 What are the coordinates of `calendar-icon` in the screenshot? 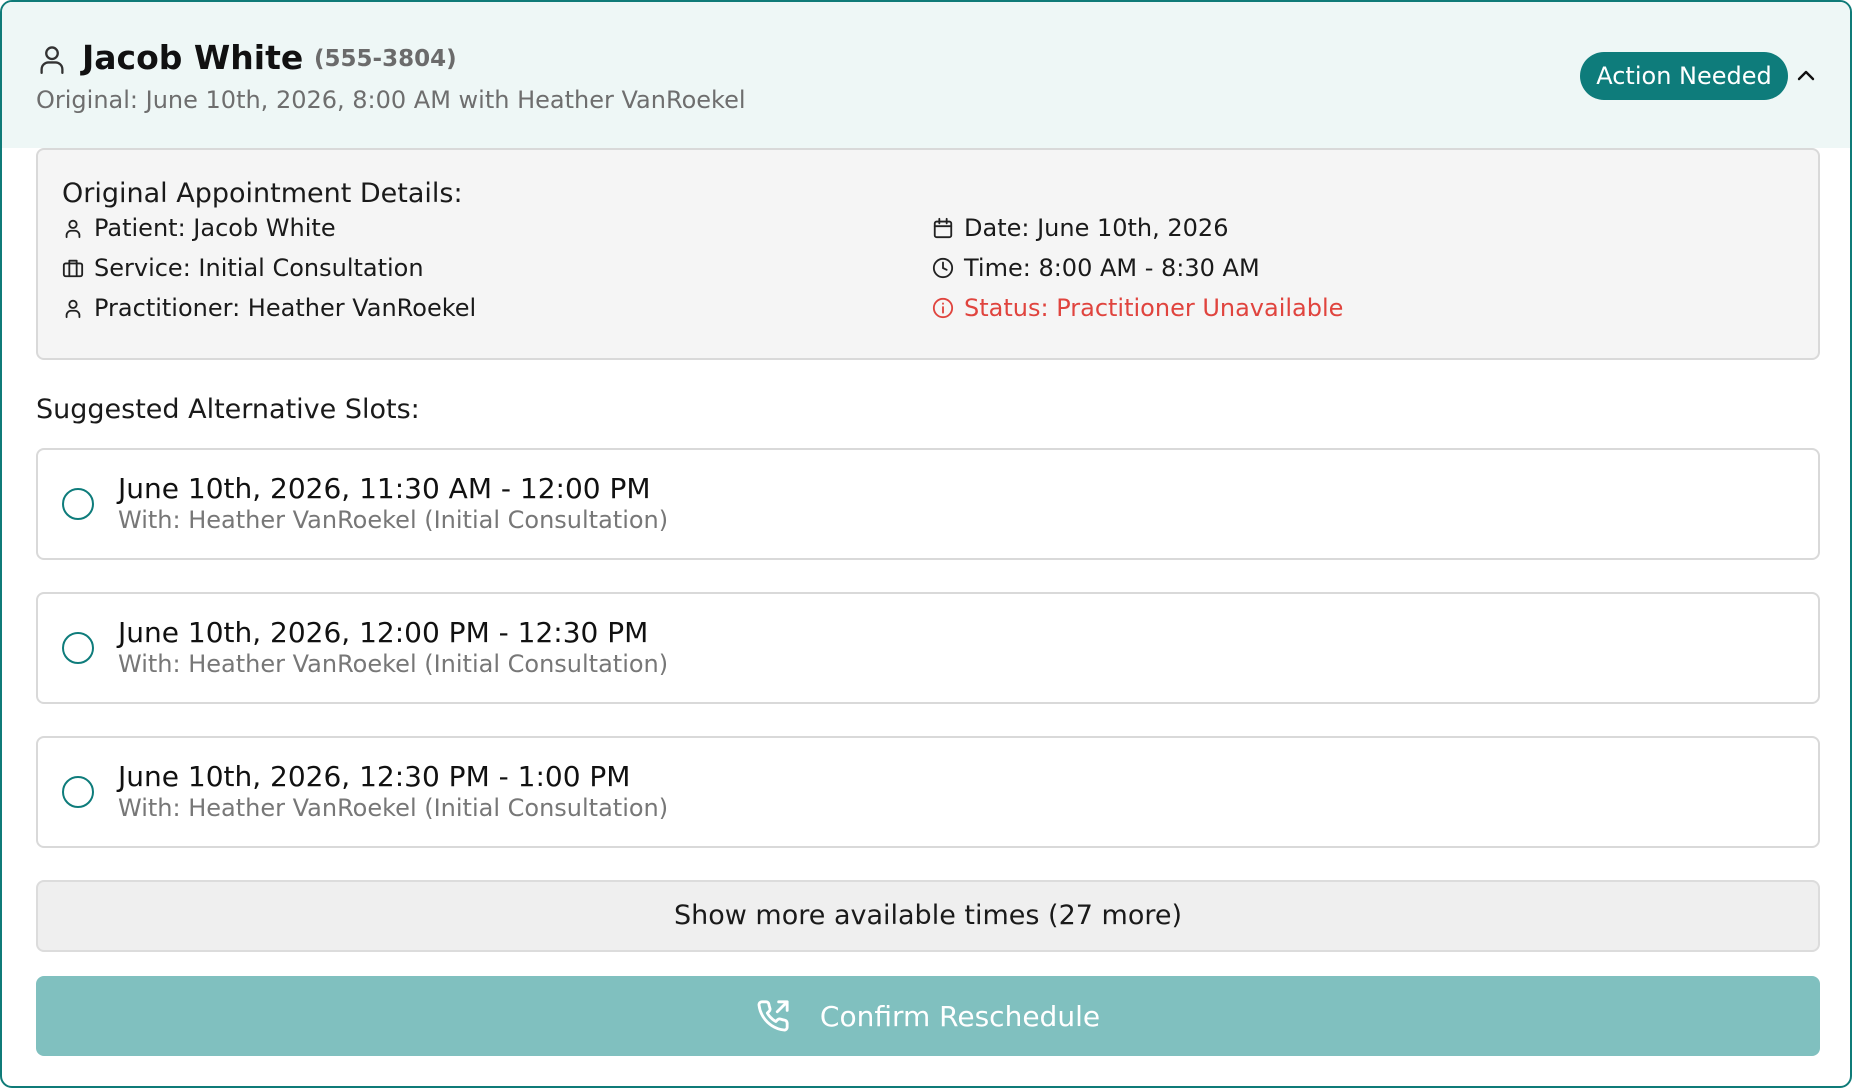 It's located at (943, 228).